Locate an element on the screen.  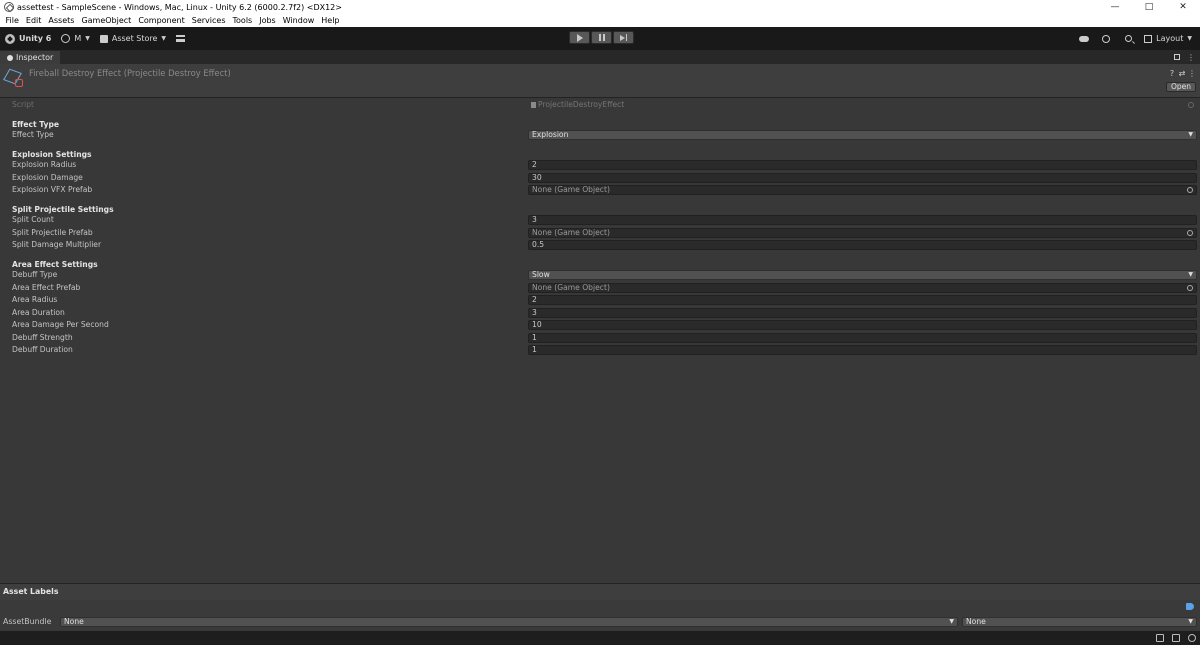
stack-menu-icon is located at coordinates (181, 38).